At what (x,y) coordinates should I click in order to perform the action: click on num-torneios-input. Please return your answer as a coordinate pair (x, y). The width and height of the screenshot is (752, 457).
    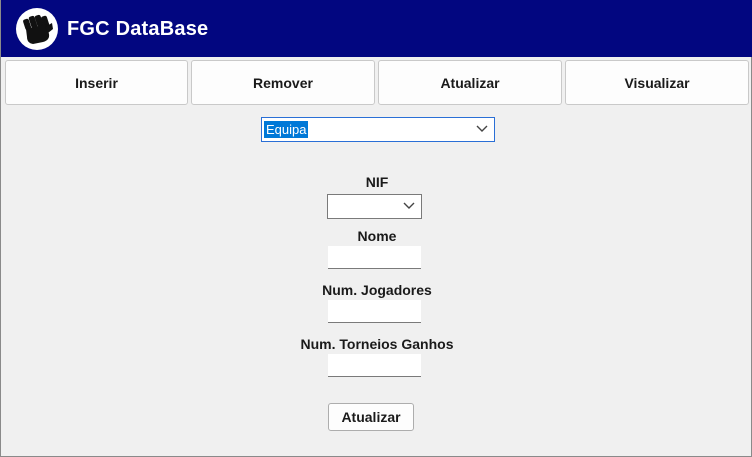
    Looking at the image, I should click on (374, 365).